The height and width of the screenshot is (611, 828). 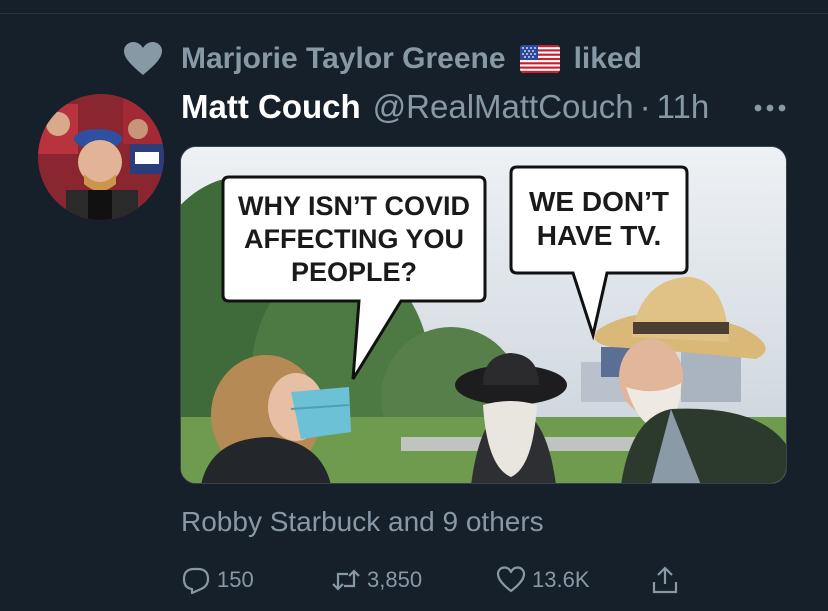 What do you see at coordinates (196, 581) in the screenshot?
I see `reply-icon` at bounding box center [196, 581].